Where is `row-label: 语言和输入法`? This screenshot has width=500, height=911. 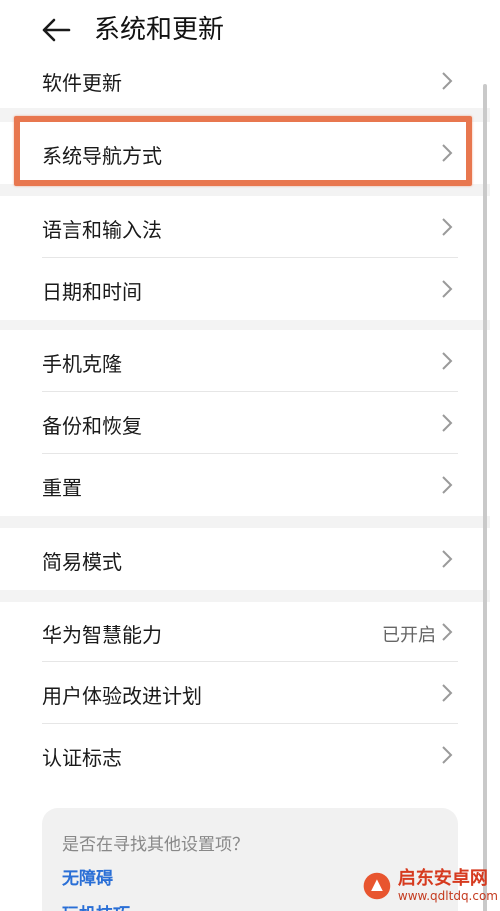 row-label: 语言和输入法 is located at coordinates (102, 230).